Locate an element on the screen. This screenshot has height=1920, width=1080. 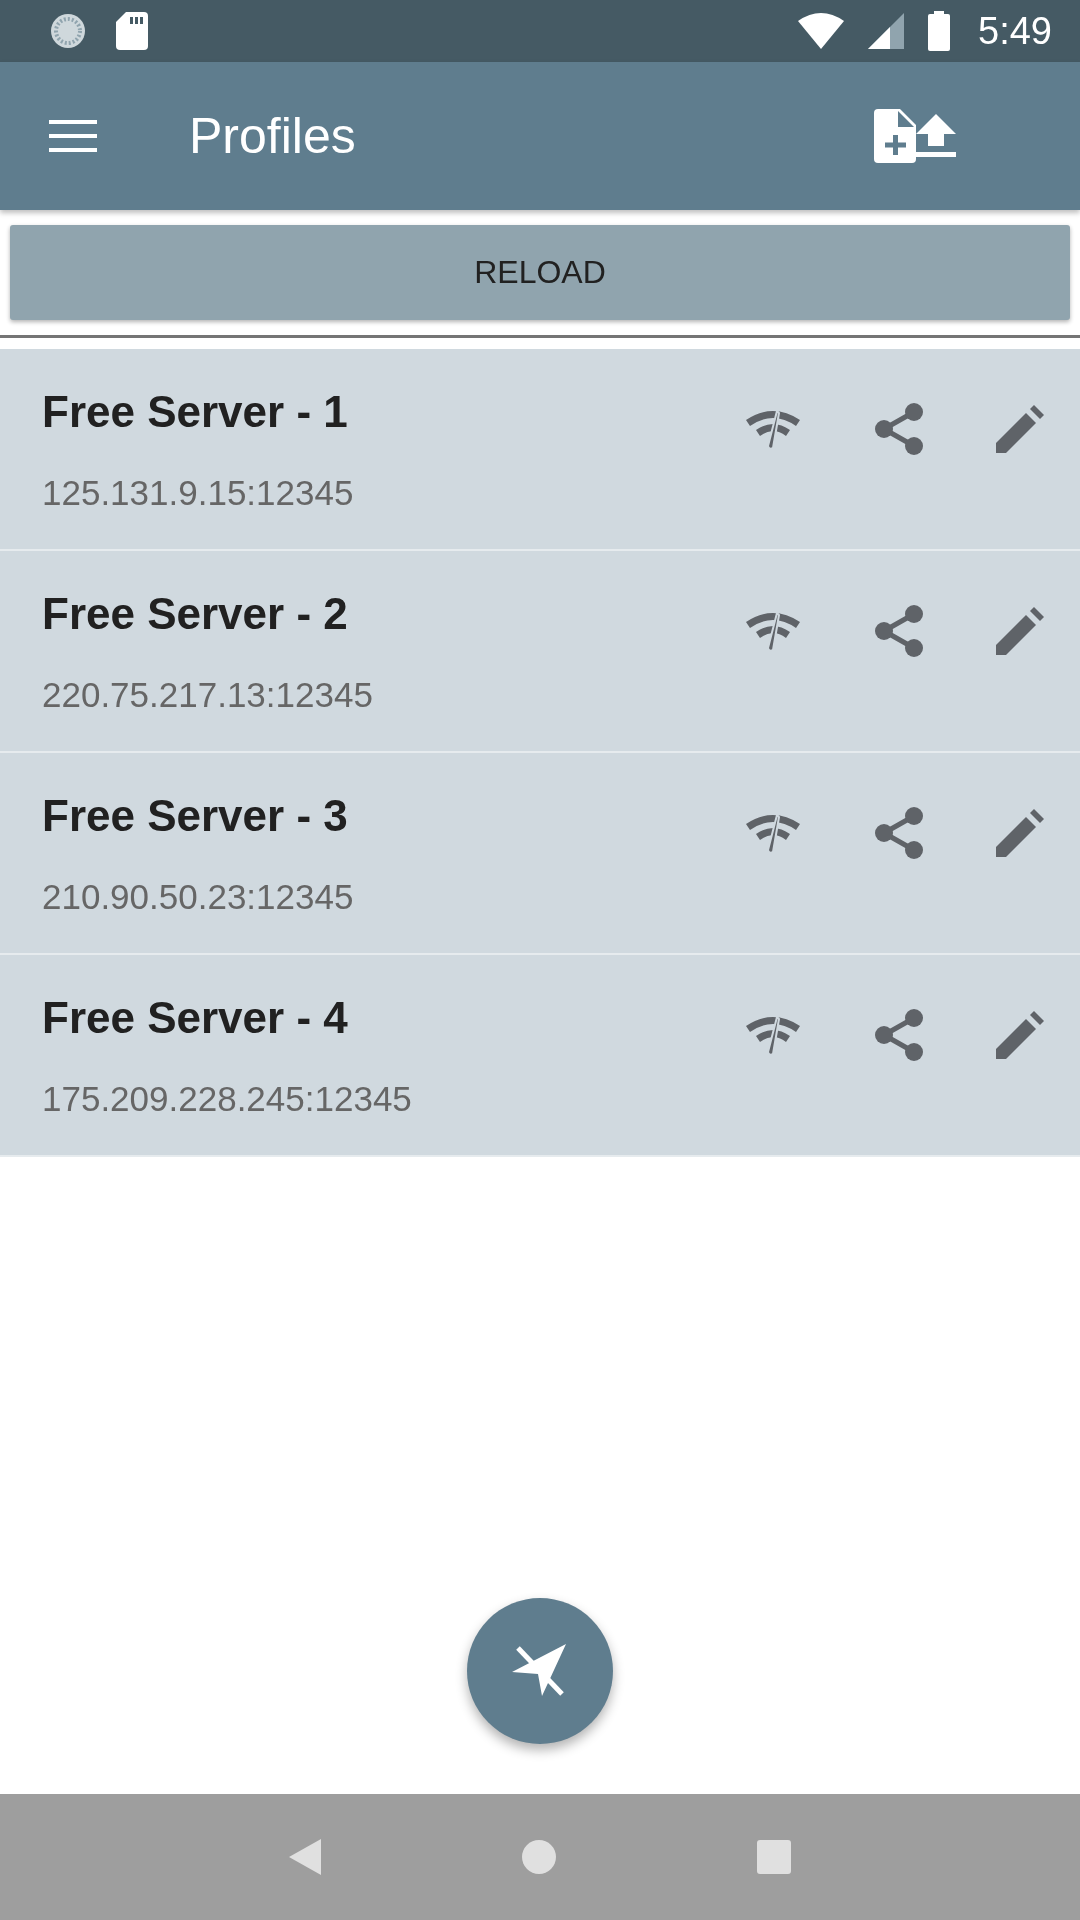
sync-icon is located at coordinates (68, 31).